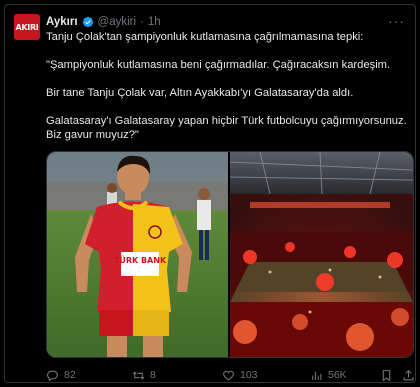 This screenshot has width=420, height=387. I want to click on tweet-header: Aykırı @aykiri · 1h, so click(215, 22).